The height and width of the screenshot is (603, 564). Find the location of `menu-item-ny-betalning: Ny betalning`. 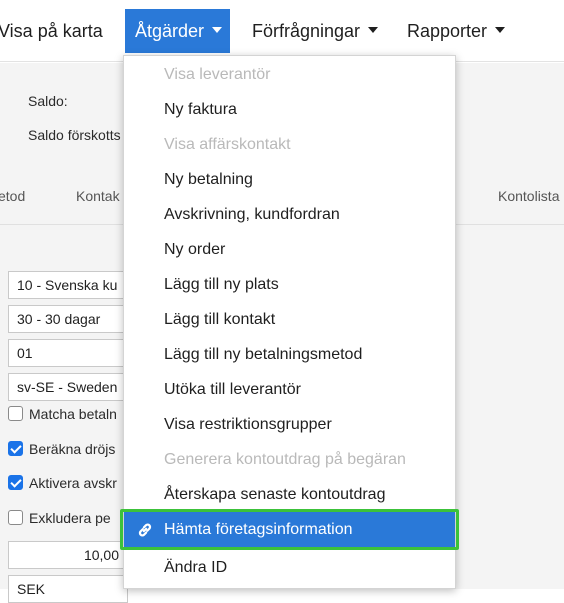

menu-item-ny-betalning: Ny betalning is located at coordinates (289, 179).